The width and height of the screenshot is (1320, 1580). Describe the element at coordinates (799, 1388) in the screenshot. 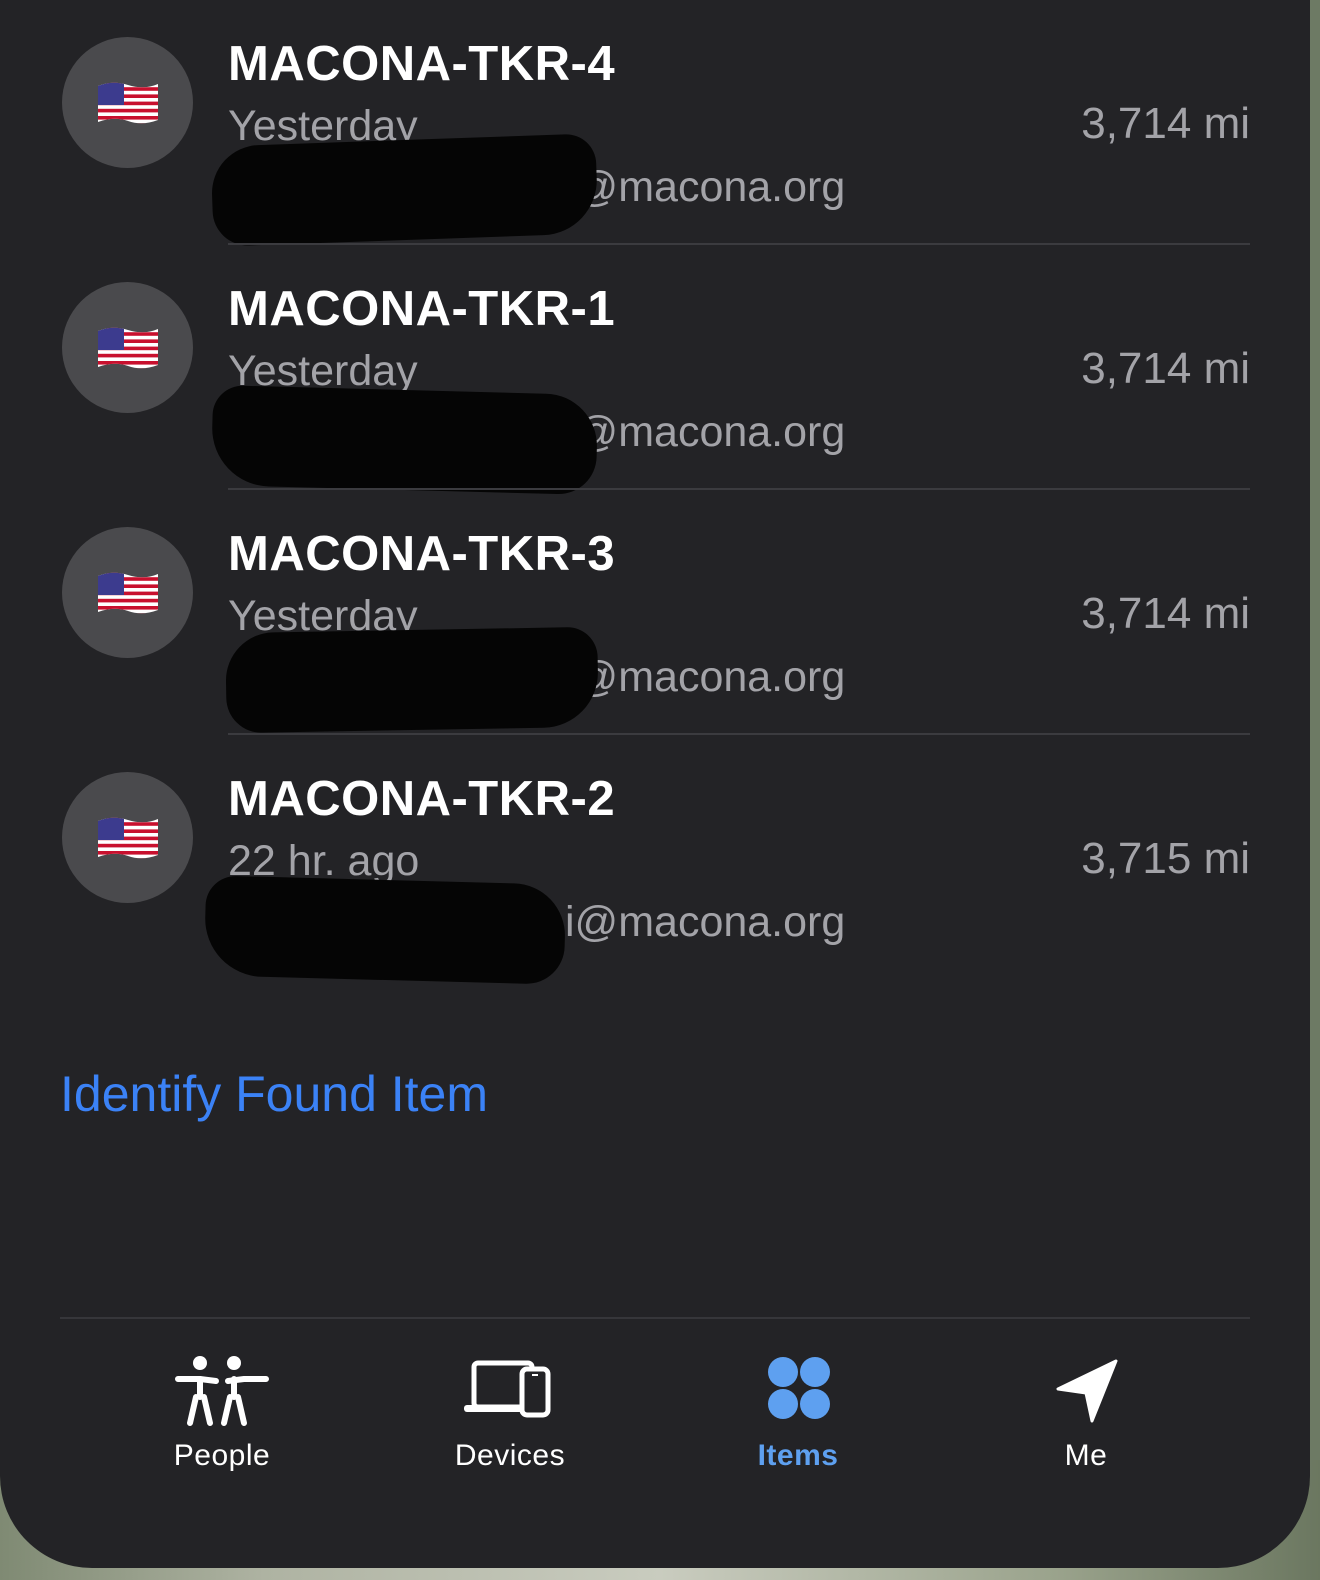

I see `items-icon` at that location.